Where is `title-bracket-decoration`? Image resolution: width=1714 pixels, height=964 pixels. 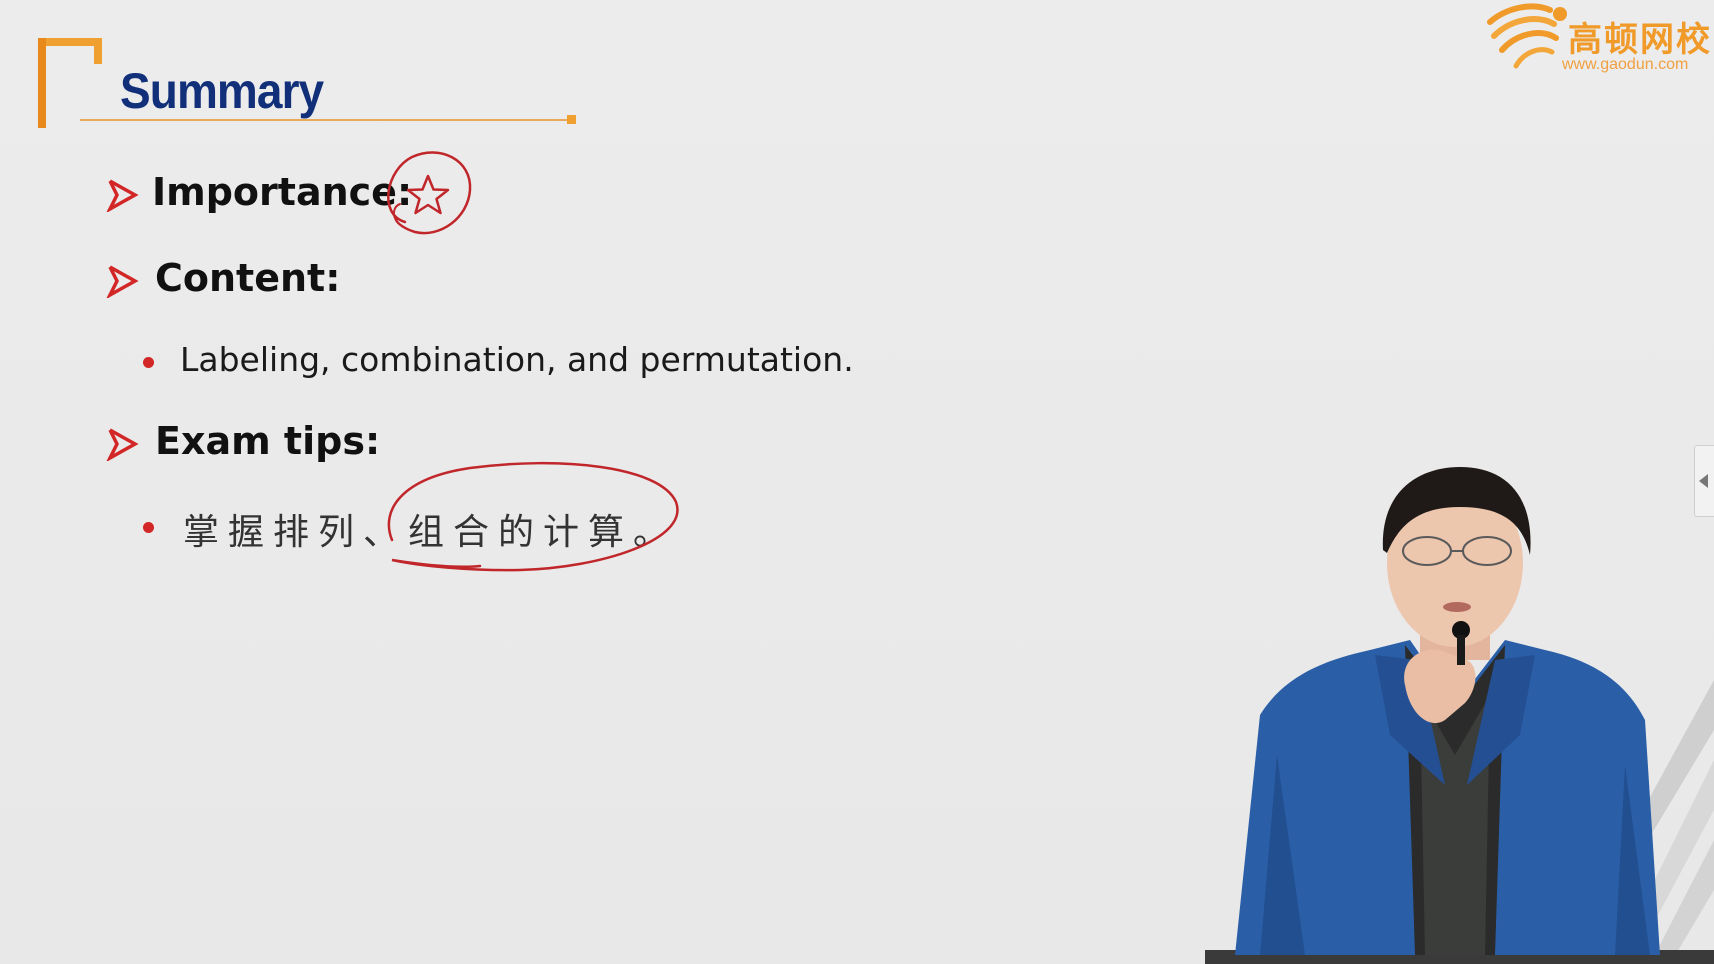
title-bracket-decoration is located at coordinates (70, 85).